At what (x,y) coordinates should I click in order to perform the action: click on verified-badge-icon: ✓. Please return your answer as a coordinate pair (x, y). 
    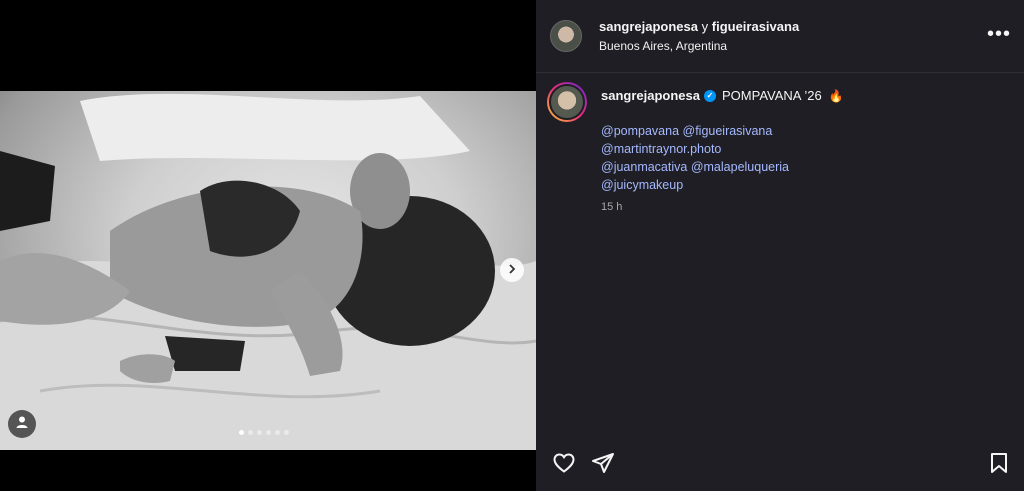
    Looking at the image, I should click on (710, 95).